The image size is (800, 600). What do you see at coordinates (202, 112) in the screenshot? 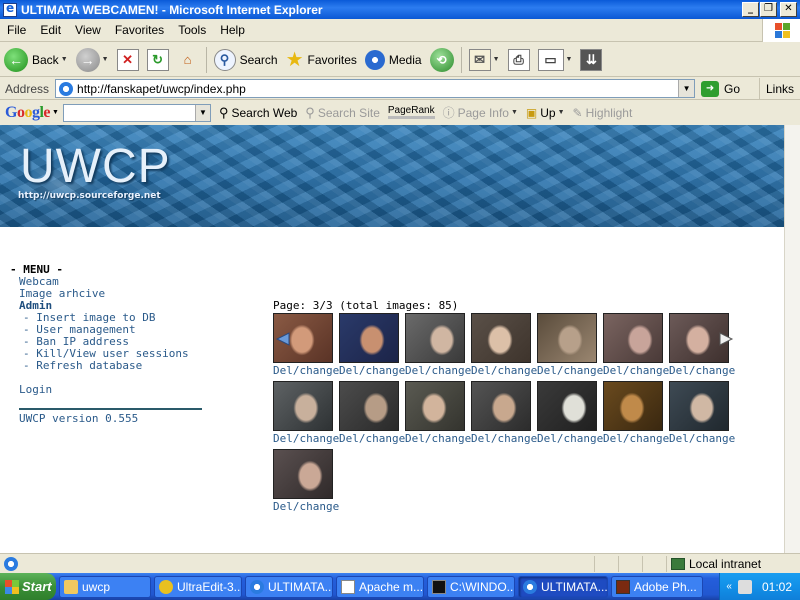
I see `google-dropdown-icon: ▼` at bounding box center [202, 112].